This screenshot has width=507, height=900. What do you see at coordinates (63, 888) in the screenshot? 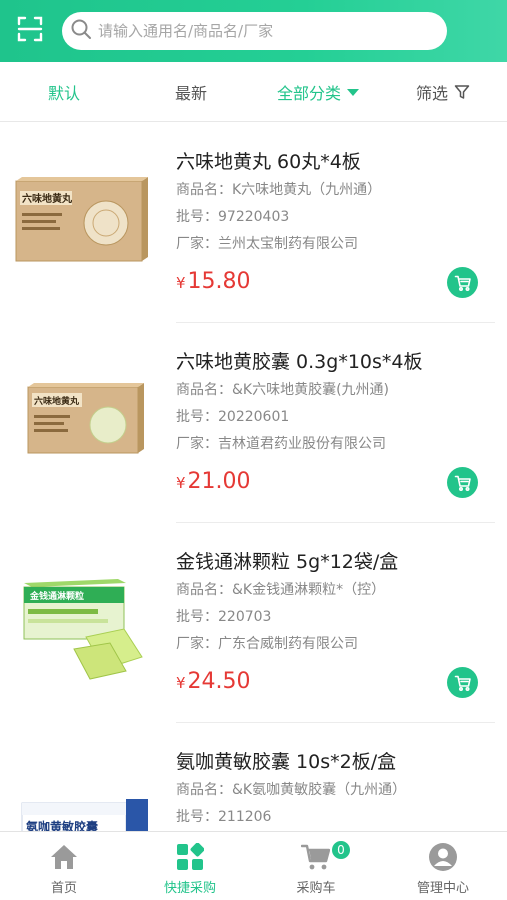
I see `tab-home-label: 首页` at bounding box center [63, 888].